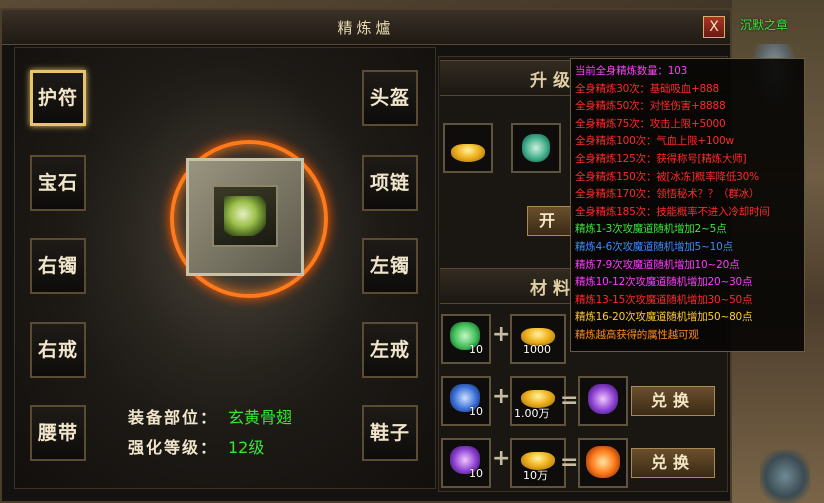 This screenshot has width=824, height=503. Describe the element at coordinates (661, 158) in the screenshot. I see `tooltip-line: 全身精炼125次：获得称号[精炼大师]` at that location.